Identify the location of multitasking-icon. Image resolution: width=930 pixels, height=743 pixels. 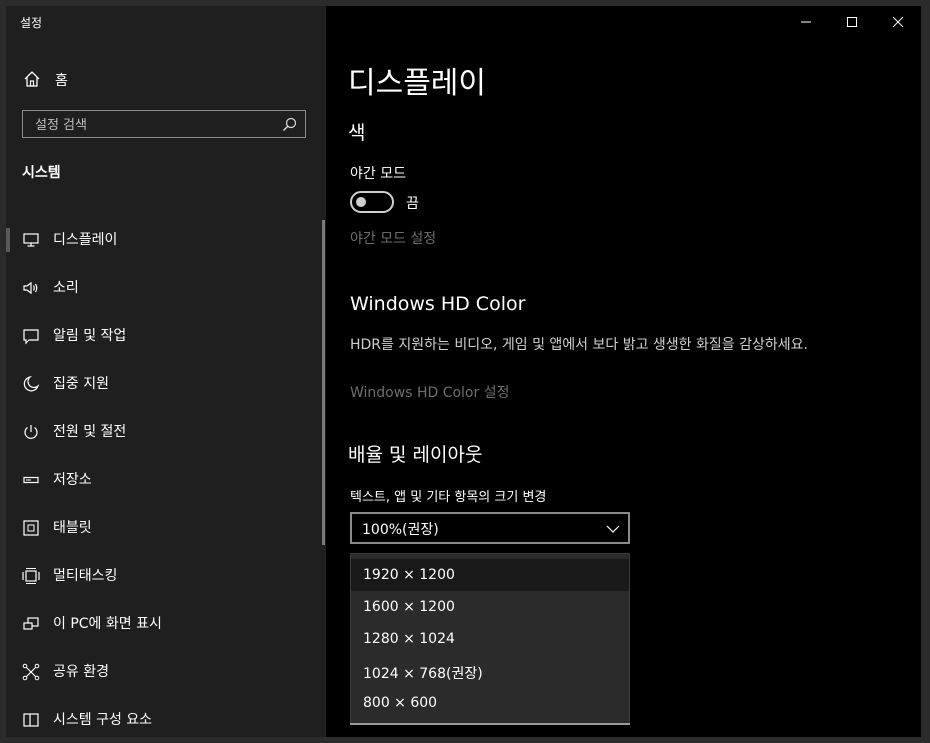
(31, 576).